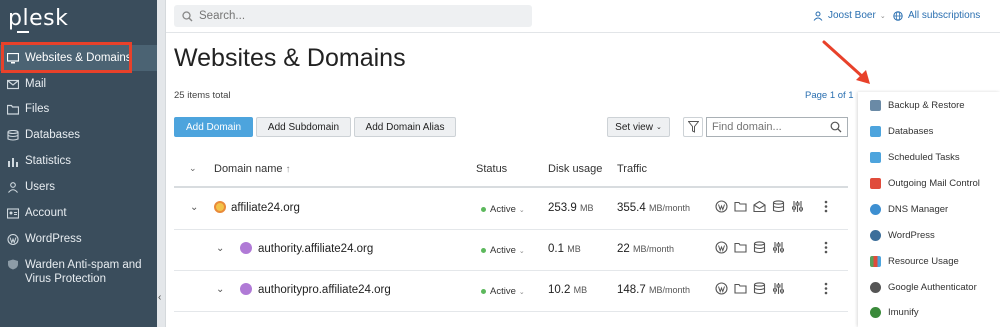 Image resolution: width=1000 pixels, height=327 pixels. Describe the element at coordinates (193, 168) in the screenshot. I see `expand-all-icon: ⌄` at that location.